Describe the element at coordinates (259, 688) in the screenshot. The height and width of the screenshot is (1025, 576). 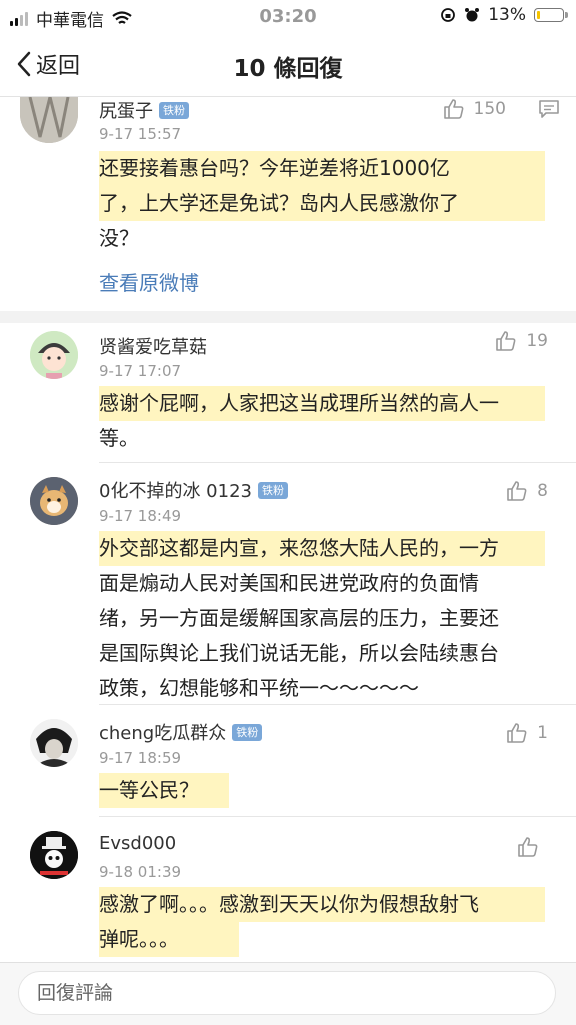
I see `text-line: 政策，幻想能够和平统一～～～～～` at that location.